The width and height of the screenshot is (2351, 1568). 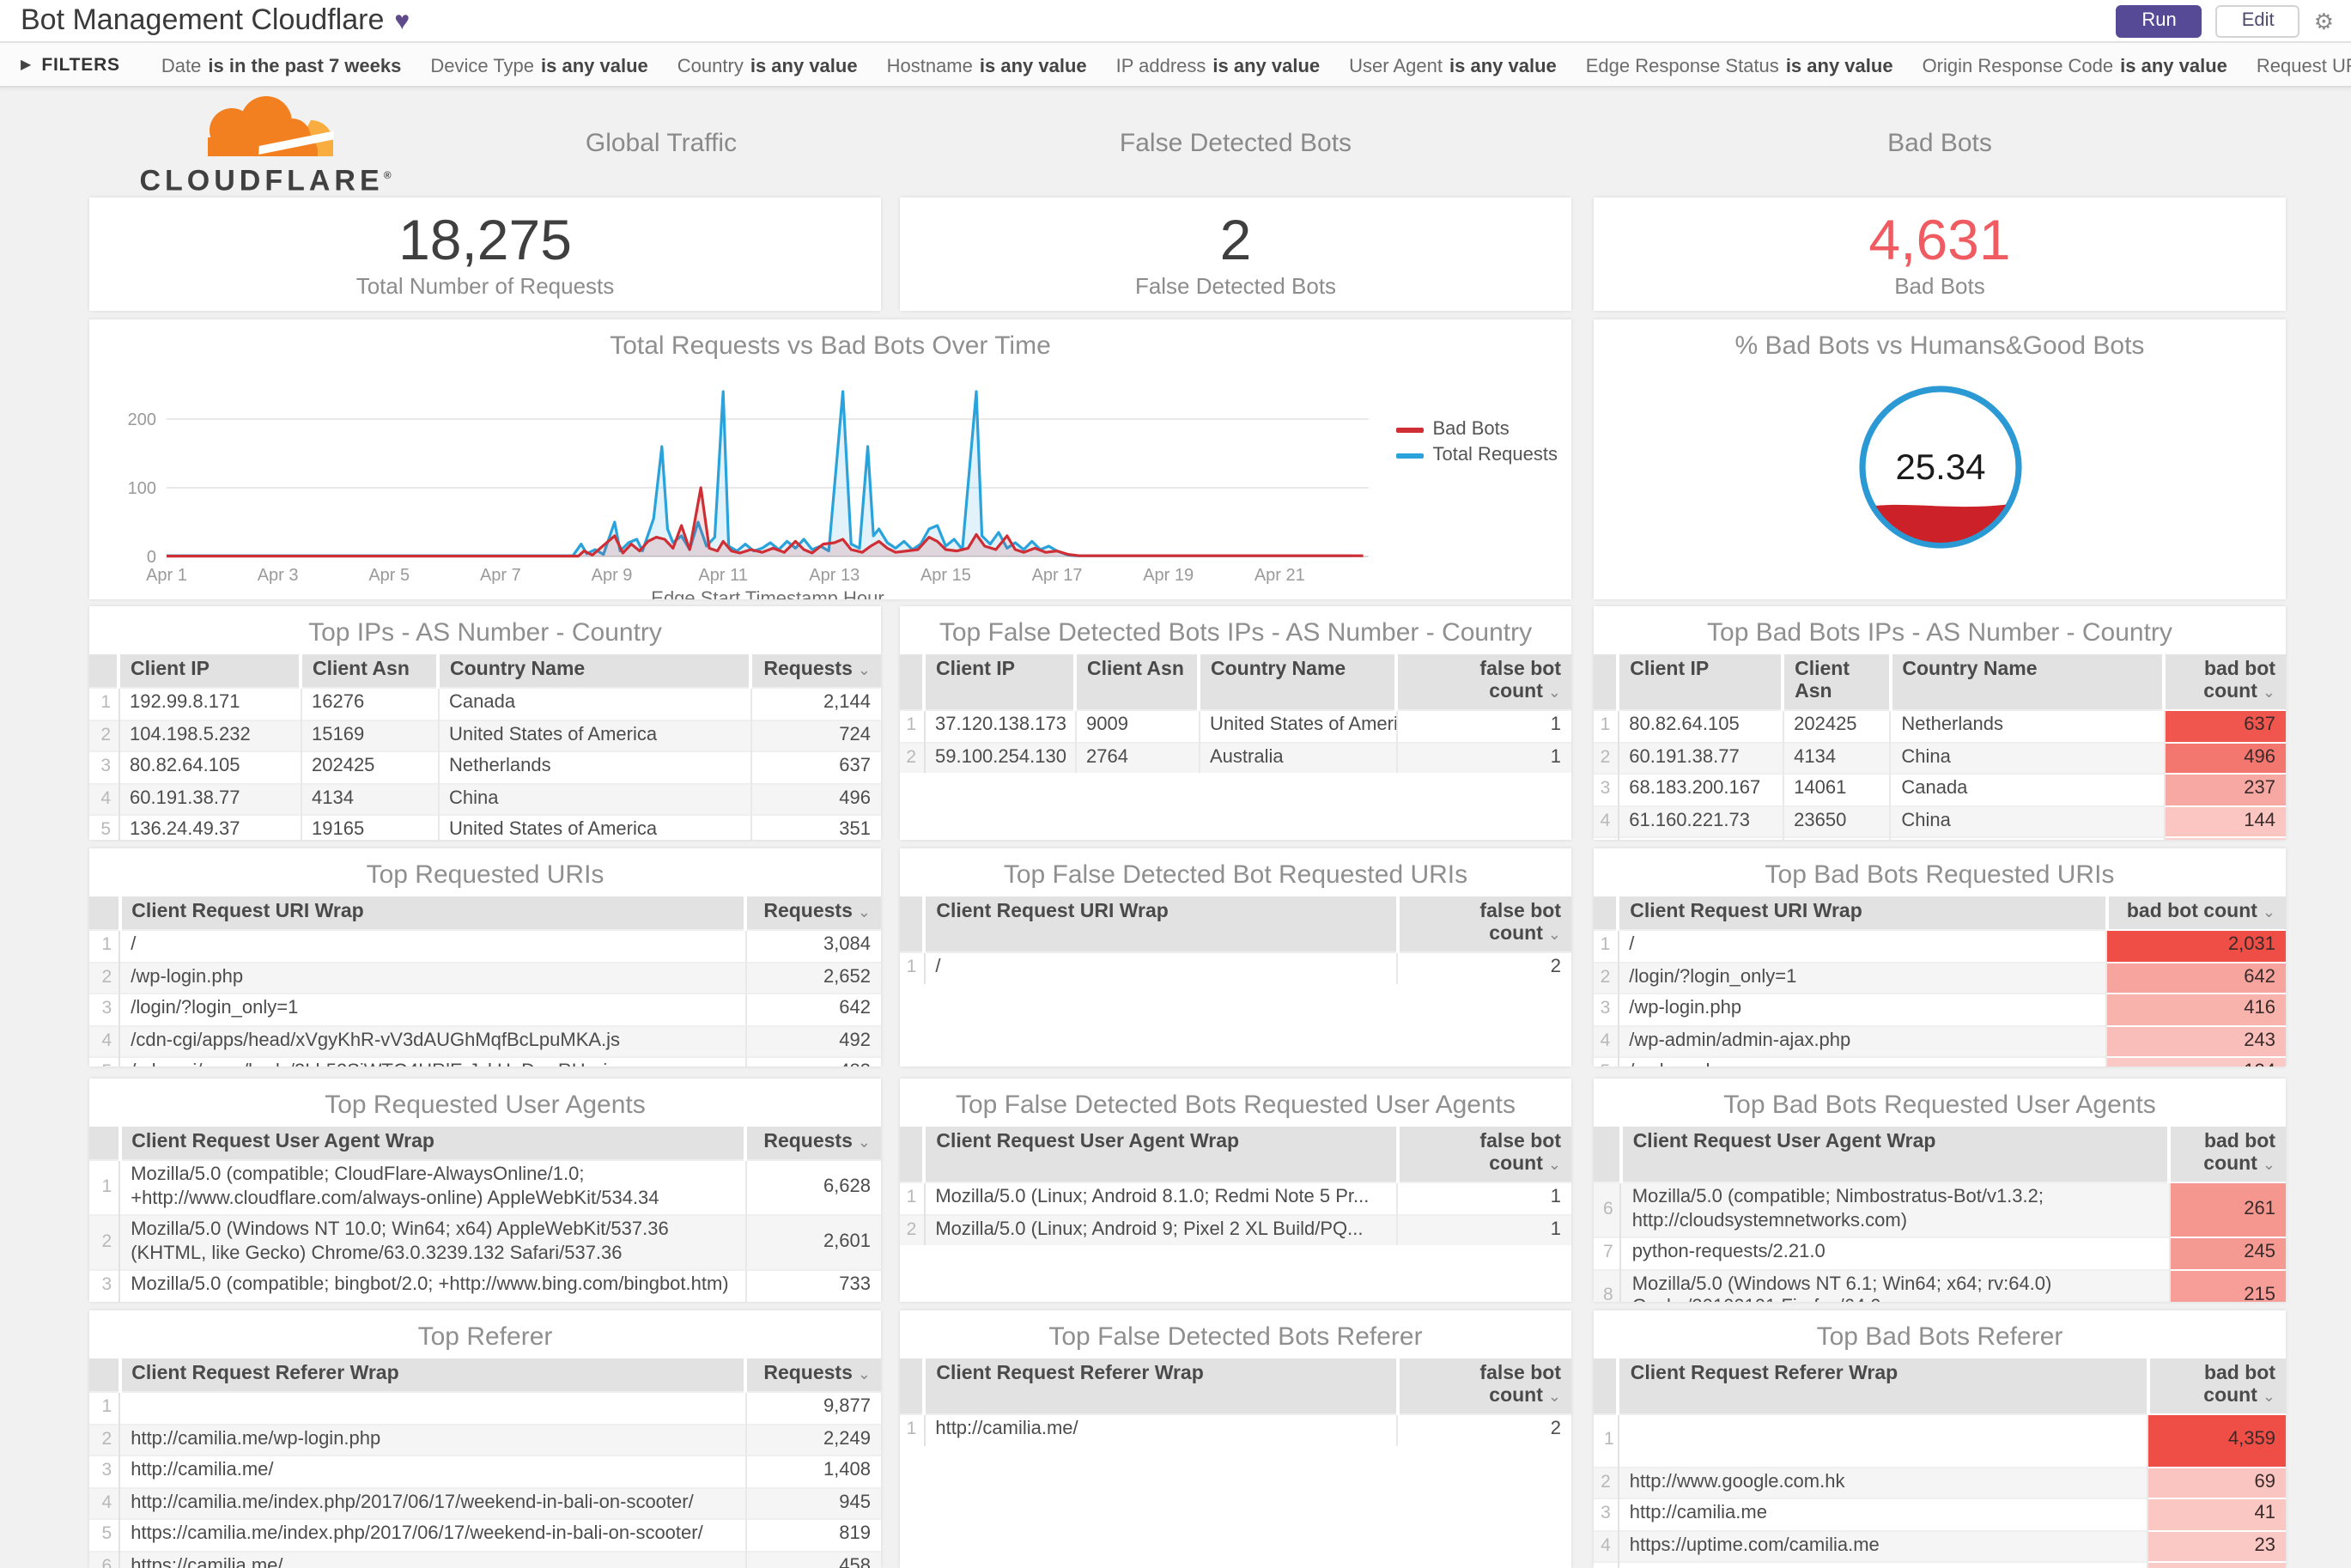 What do you see at coordinates (1940, 254) in the screenshot?
I see `kpi-bad-bots: 4,631 Bad Bots` at bounding box center [1940, 254].